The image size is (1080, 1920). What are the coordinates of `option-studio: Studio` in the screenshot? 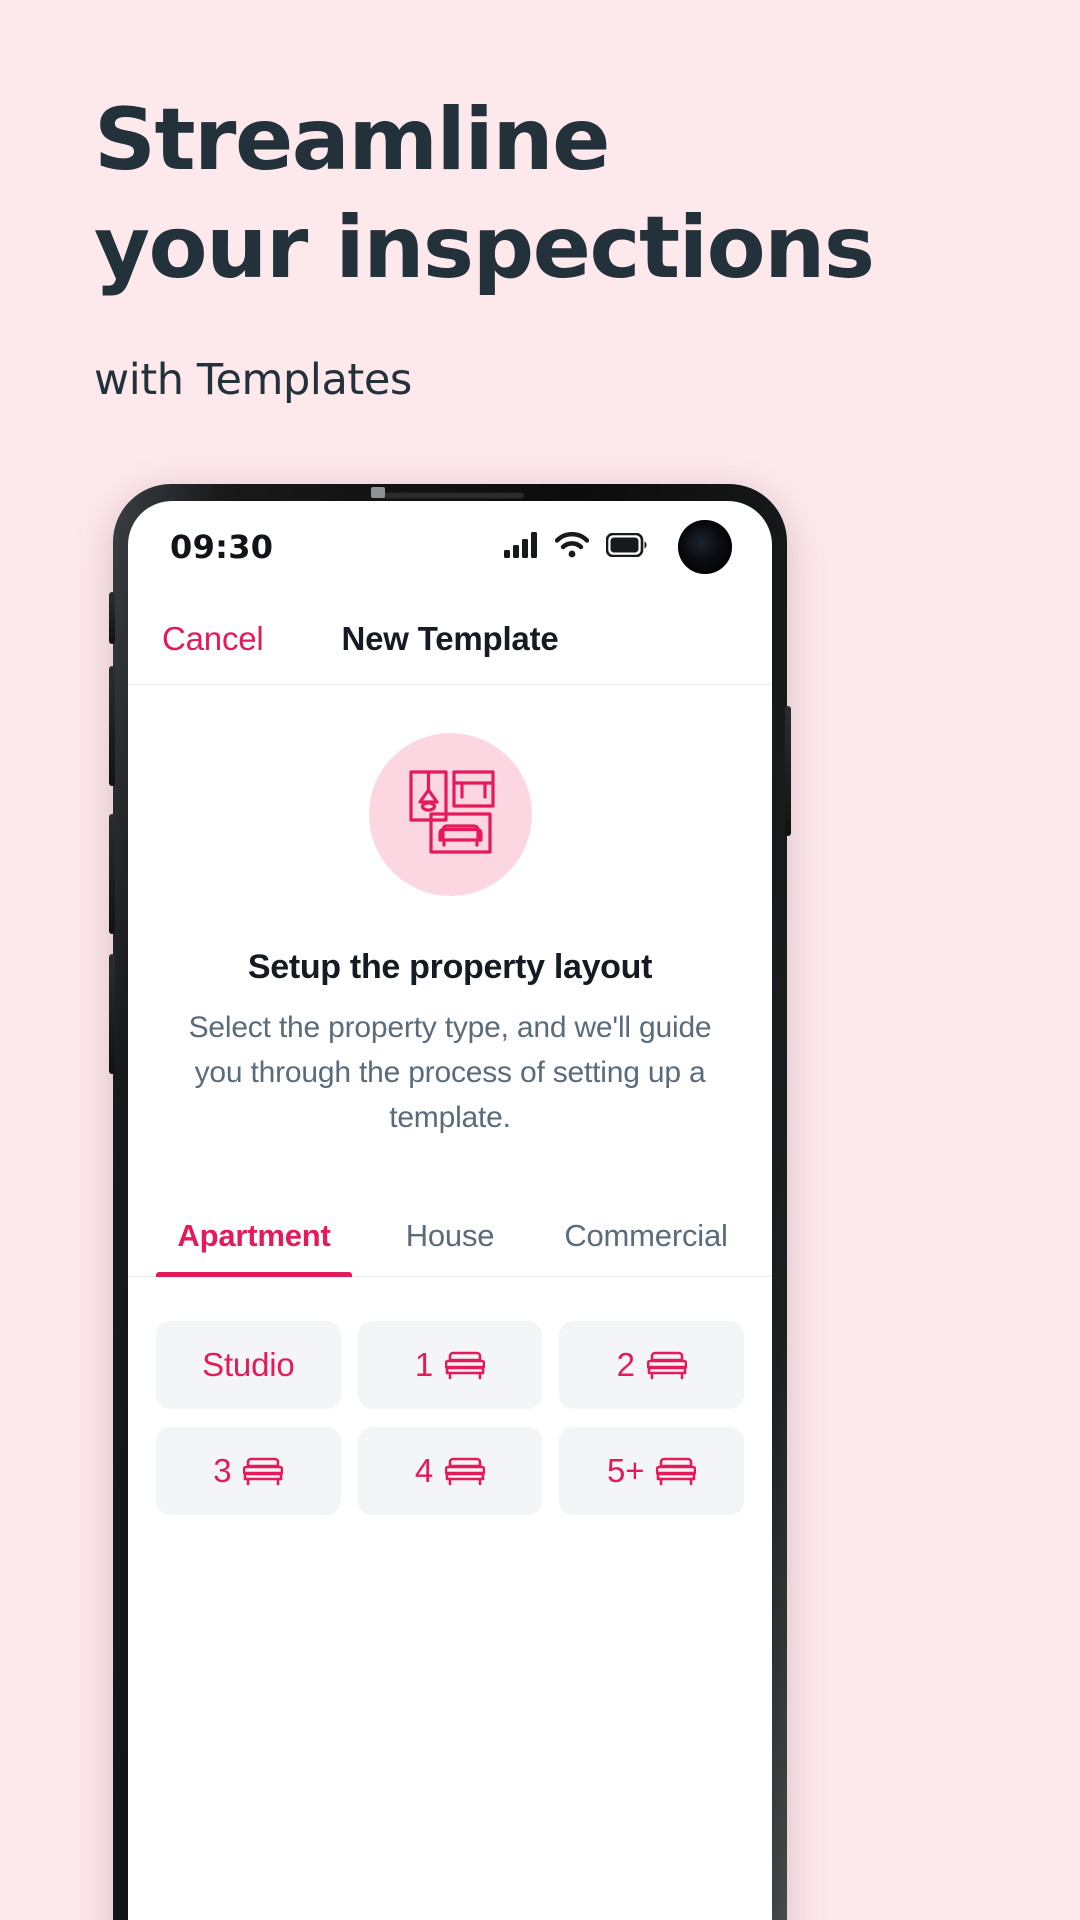 It's located at (248, 1365).